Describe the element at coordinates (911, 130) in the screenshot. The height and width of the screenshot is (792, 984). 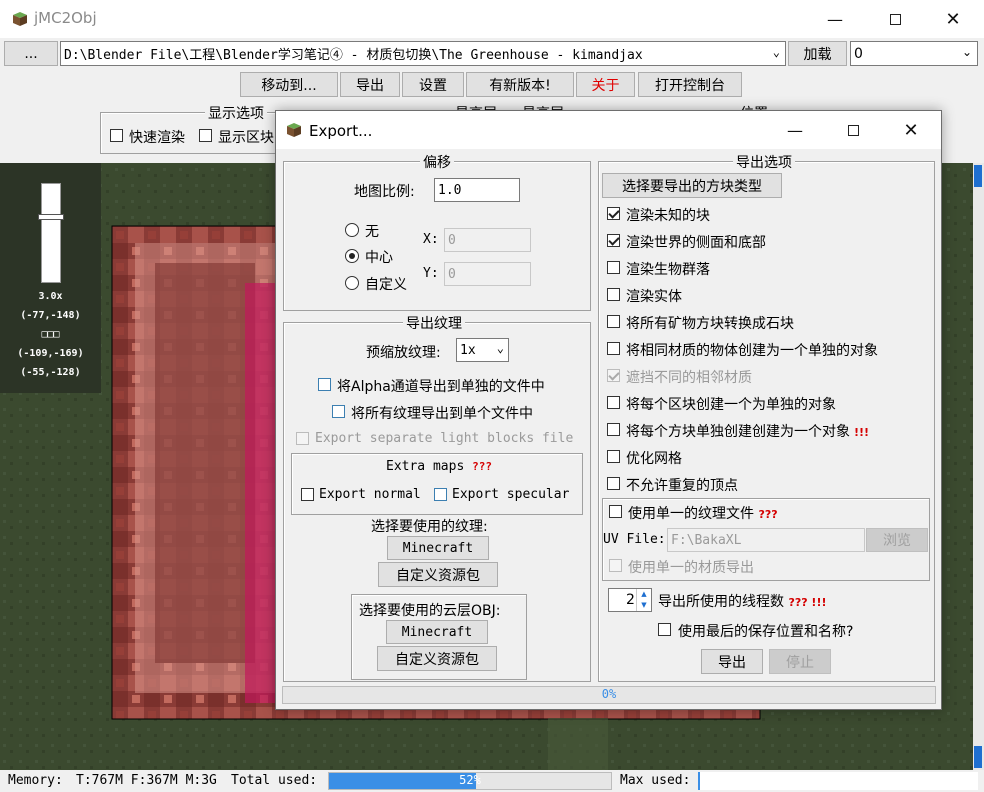
I see `dialog-close-icon: ✕` at that location.